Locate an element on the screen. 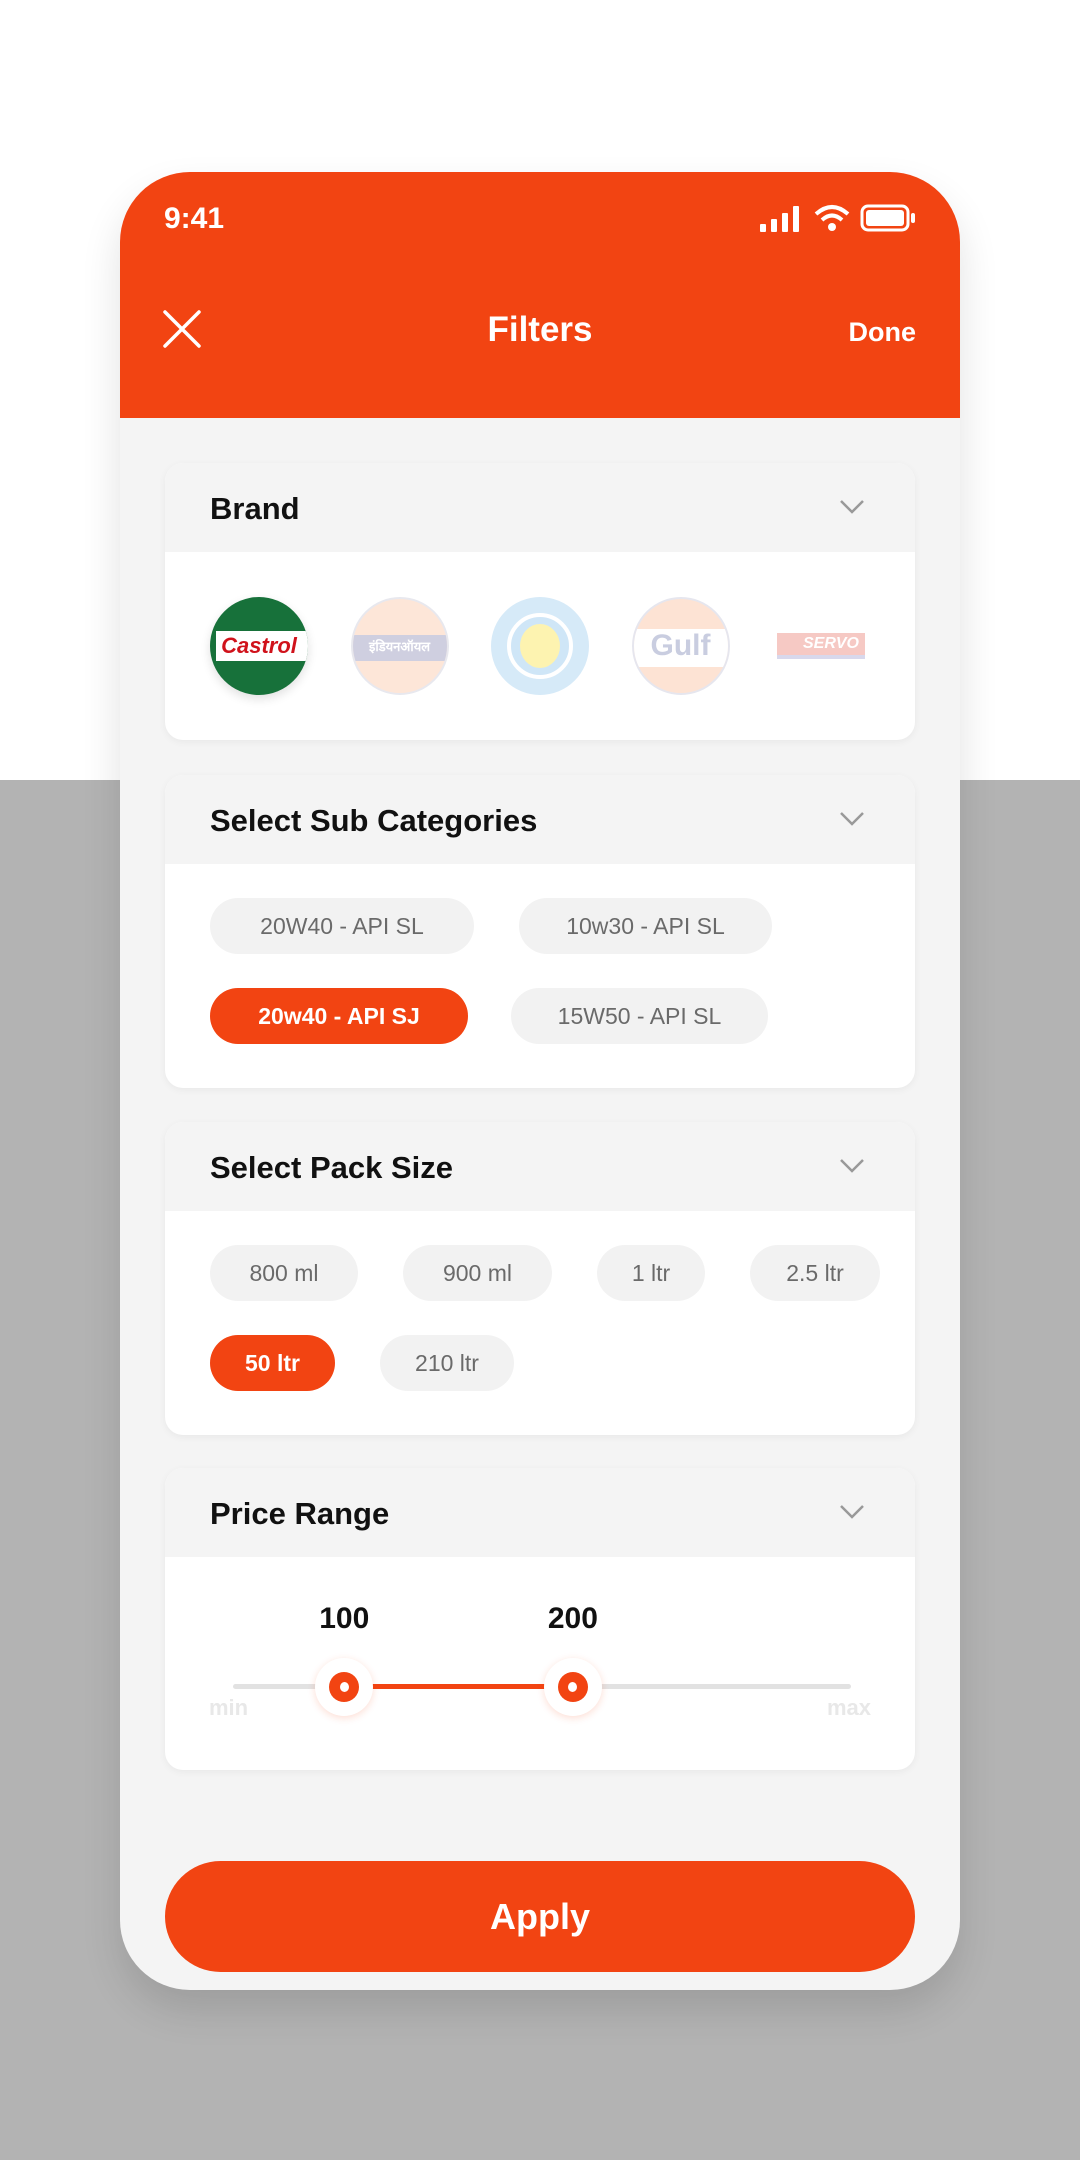 The image size is (1080, 2160). brand-logo-text: Castrol is located at coordinates (259, 645).